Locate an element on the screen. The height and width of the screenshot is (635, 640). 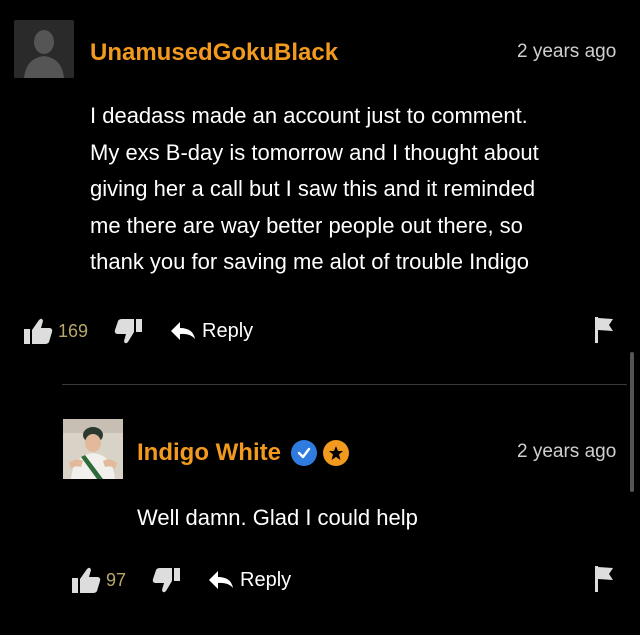
thread-divider is located at coordinates (344, 384).